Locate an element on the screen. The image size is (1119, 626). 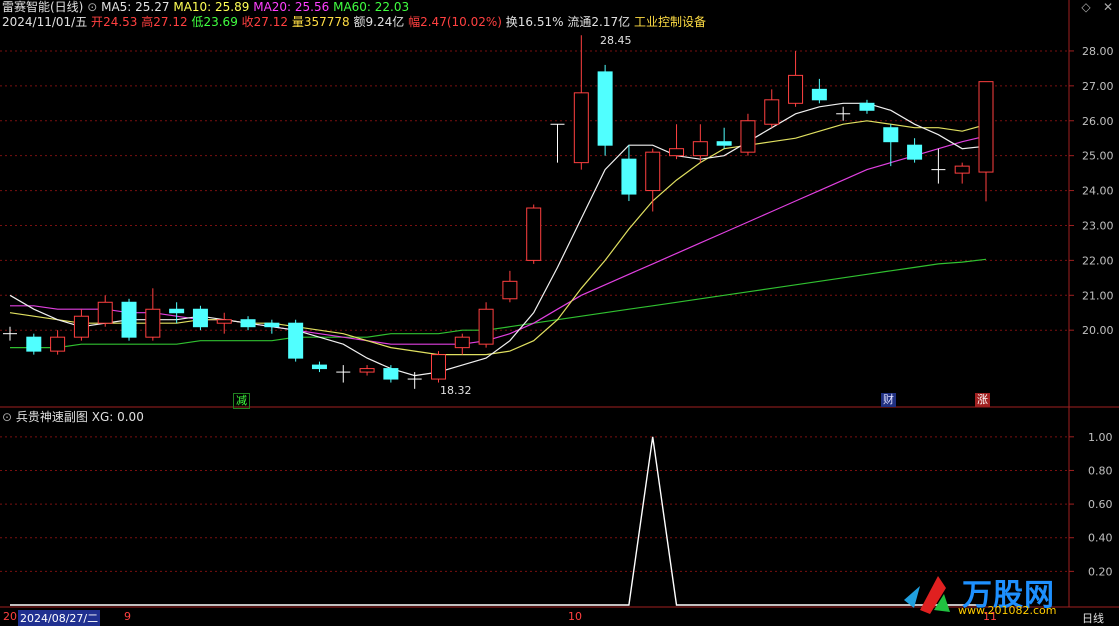
window-controls: ◇ ✕ is located at coordinates (1093, 7).